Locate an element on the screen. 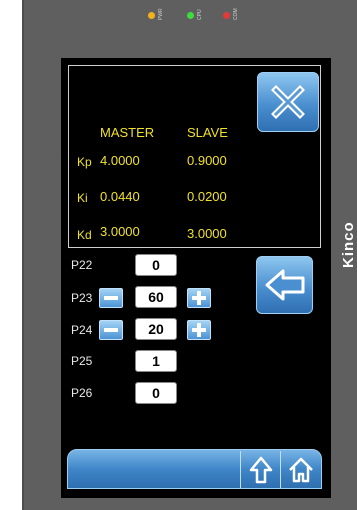  cpu-led is located at coordinates (190, 15).